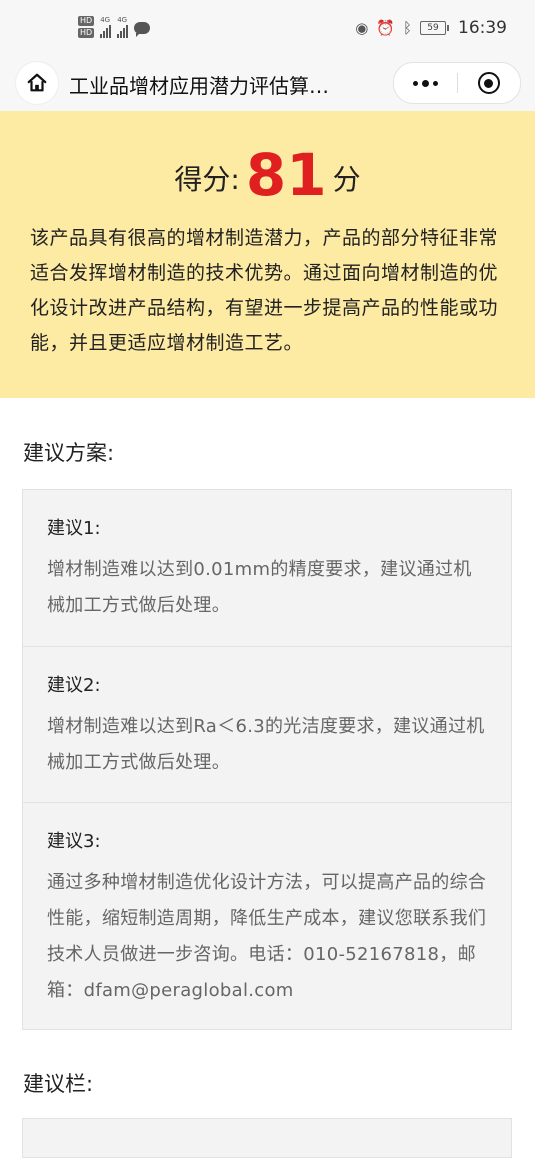 The height and width of the screenshot is (1158, 535). I want to click on signal-2: 4G, so click(123, 26).